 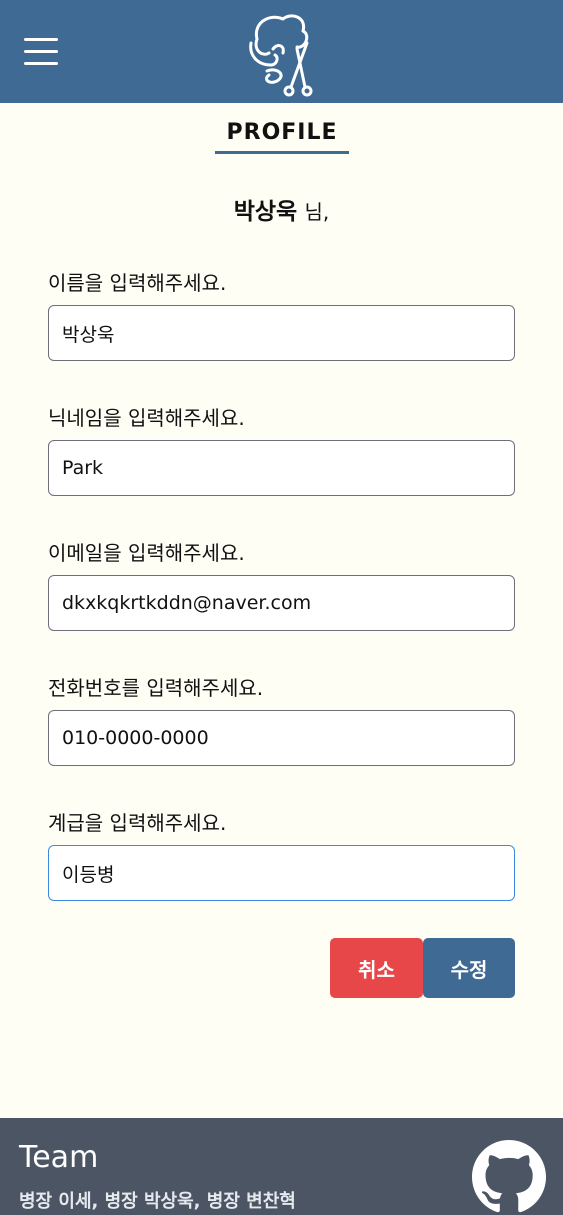 I want to click on phone-field-label: 전화번호를 입력해주세요., so click(x=156, y=688).